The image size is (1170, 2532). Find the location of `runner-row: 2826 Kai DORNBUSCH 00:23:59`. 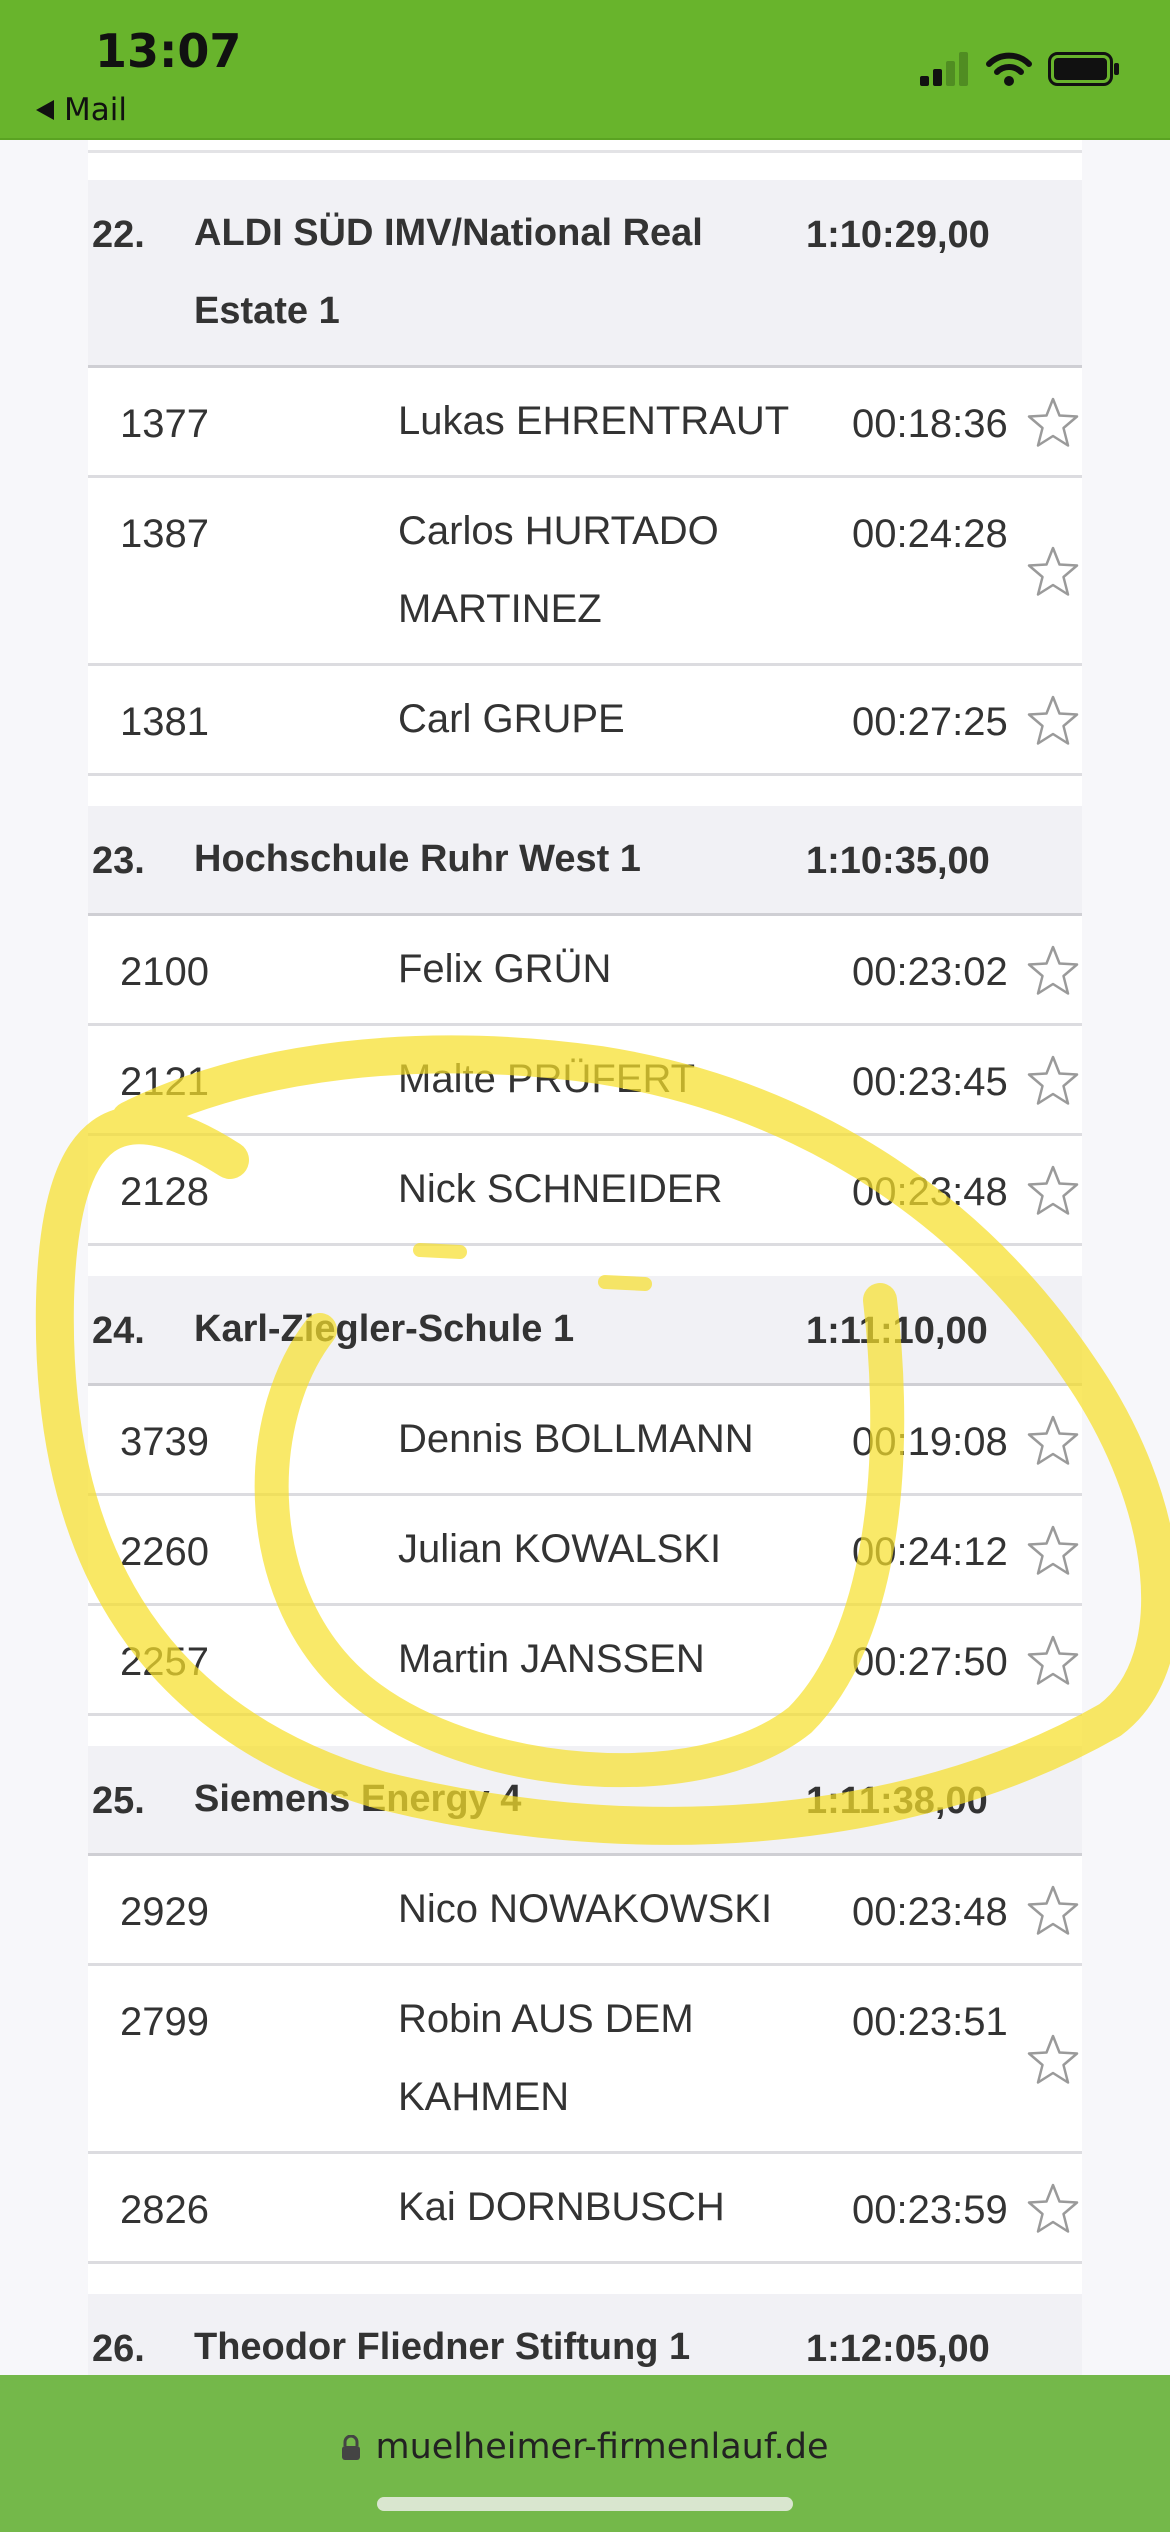

runner-row: 2826 Kai DORNBUSCH 00:23:59 is located at coordinates (585, 2209).